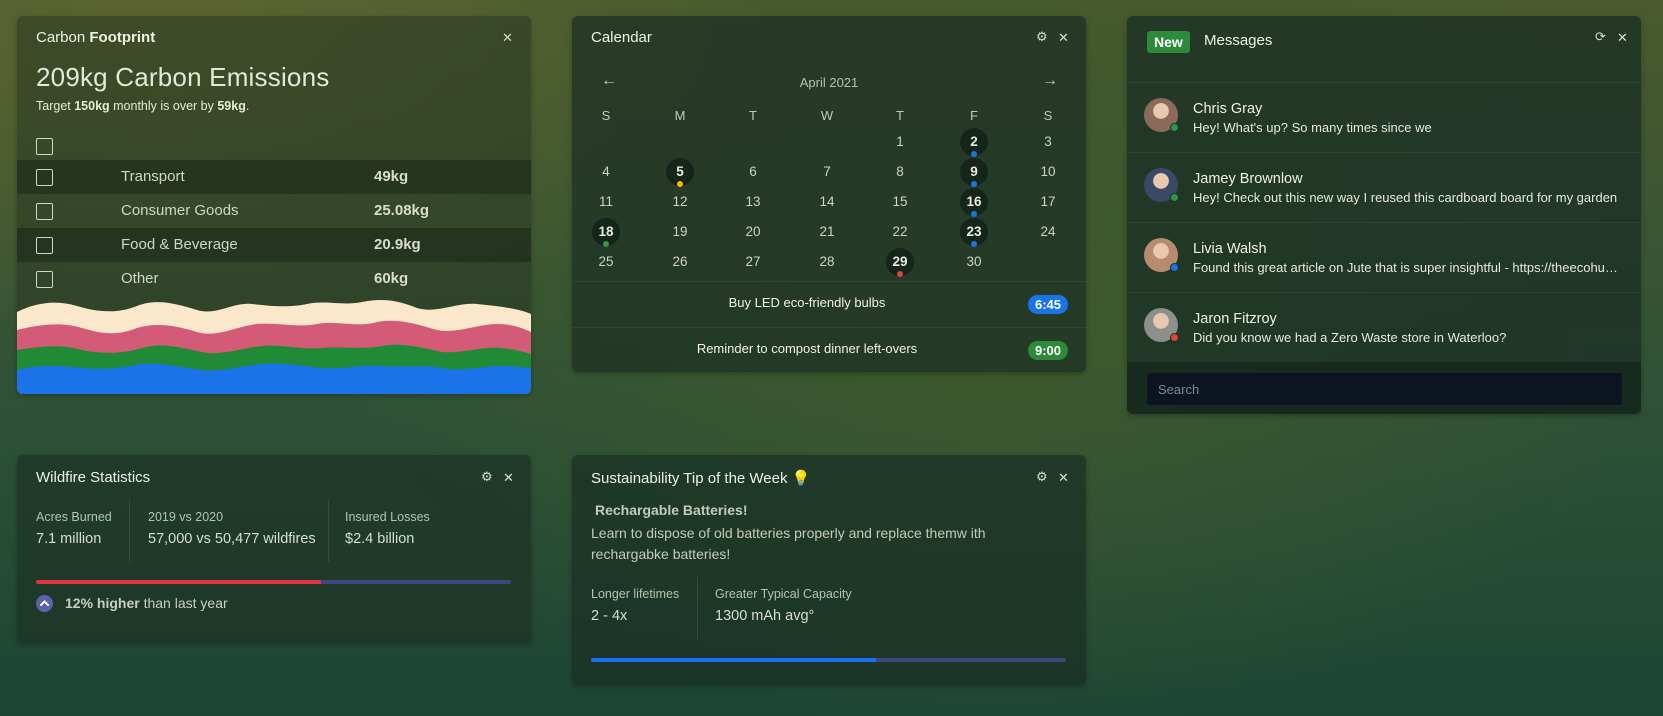 This screenshot has width=1663, height=716. What do you see at coordinates (974, 232) in the screenshot?
I see `calendar-day: 23` at bounding box center [974, 232].